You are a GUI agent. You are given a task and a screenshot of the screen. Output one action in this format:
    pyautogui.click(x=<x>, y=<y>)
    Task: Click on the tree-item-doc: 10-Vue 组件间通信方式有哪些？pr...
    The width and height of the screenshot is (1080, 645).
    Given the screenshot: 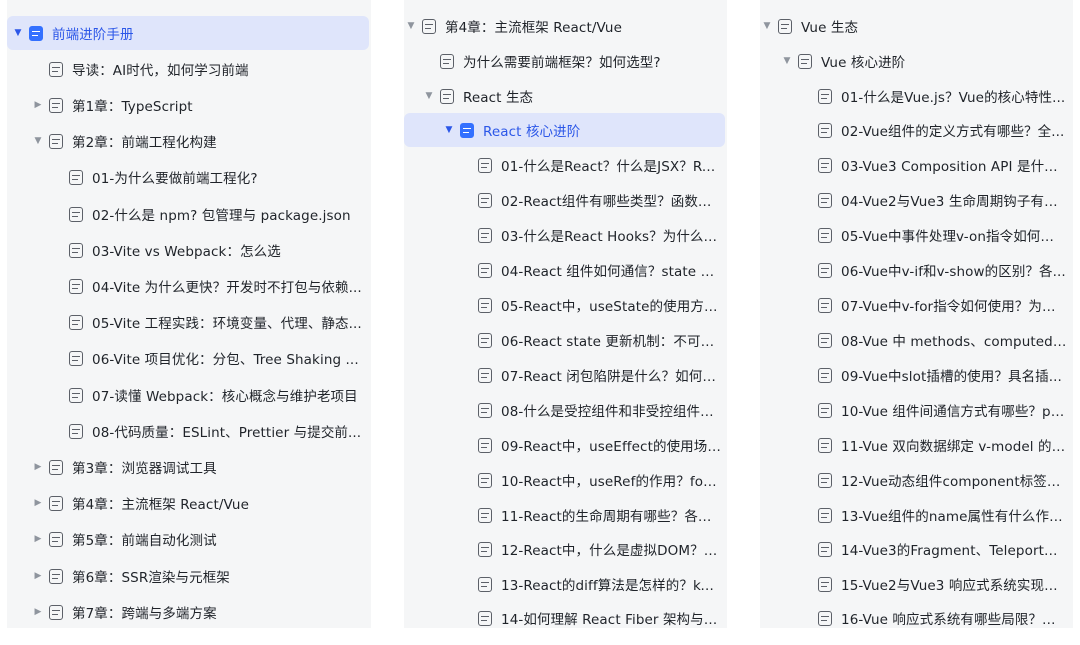 What is the action you would take?
    pyautogui.click(x=916, y=410)
    